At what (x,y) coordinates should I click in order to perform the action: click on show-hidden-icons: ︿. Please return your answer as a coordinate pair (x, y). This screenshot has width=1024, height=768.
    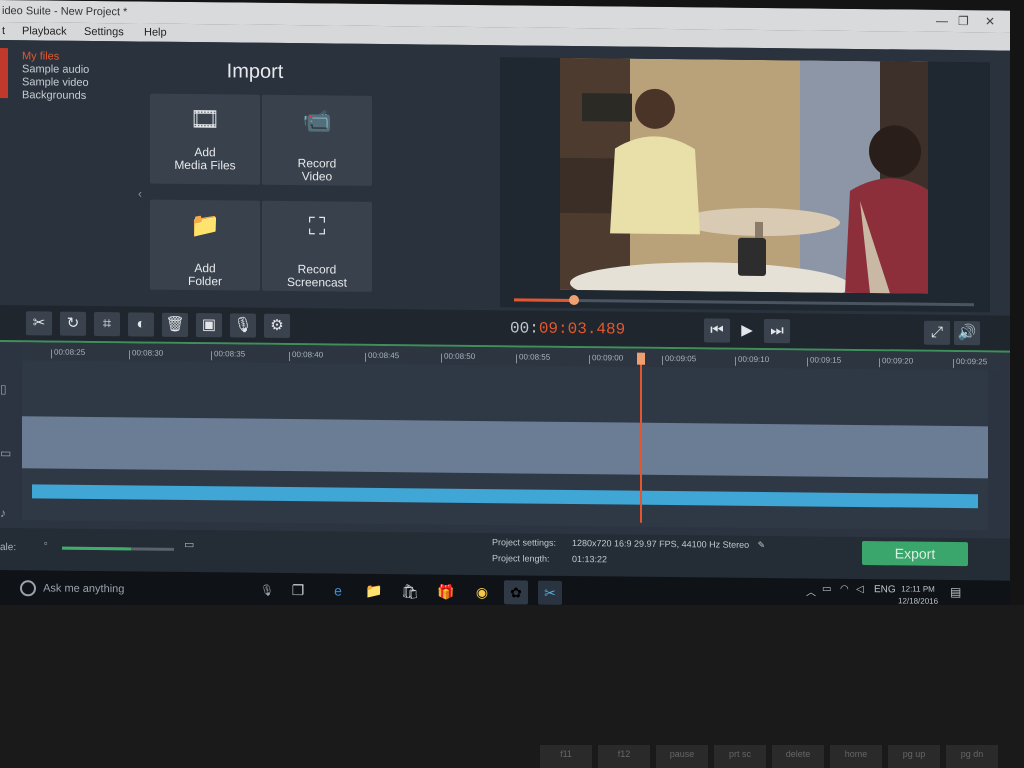
    Looking at the image, I should click on (811, 590).